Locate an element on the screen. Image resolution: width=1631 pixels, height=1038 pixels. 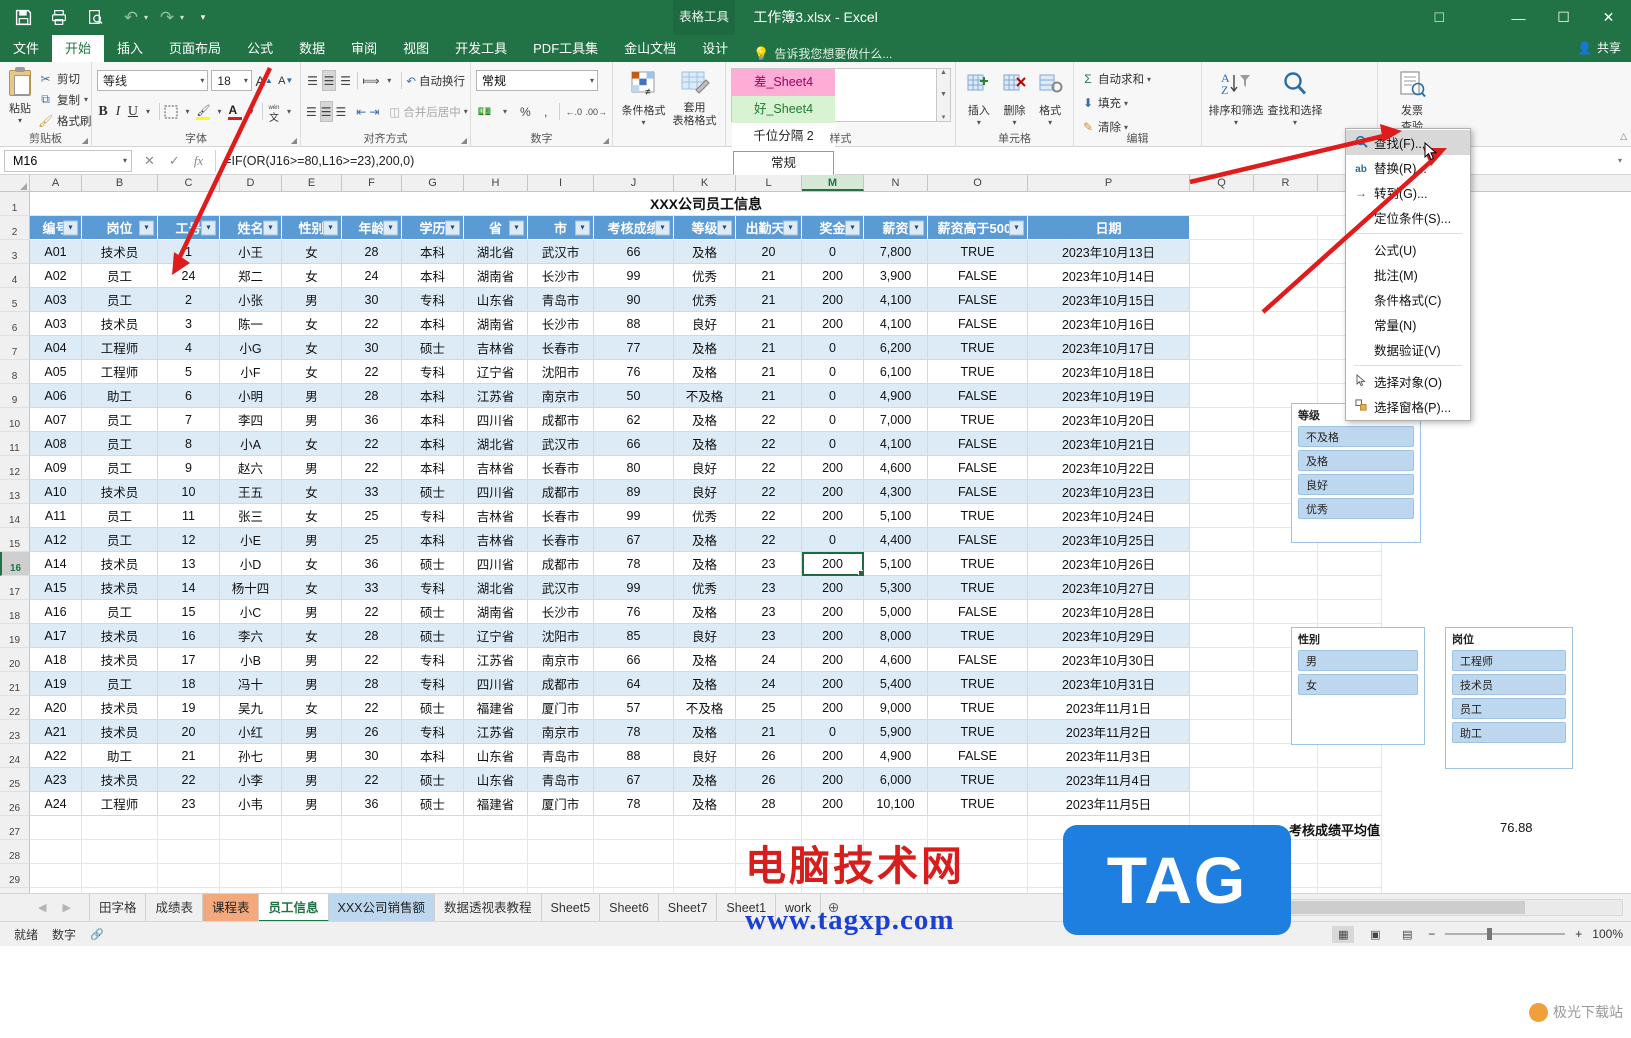
select-all-corner is located at coordinates (15, 183).